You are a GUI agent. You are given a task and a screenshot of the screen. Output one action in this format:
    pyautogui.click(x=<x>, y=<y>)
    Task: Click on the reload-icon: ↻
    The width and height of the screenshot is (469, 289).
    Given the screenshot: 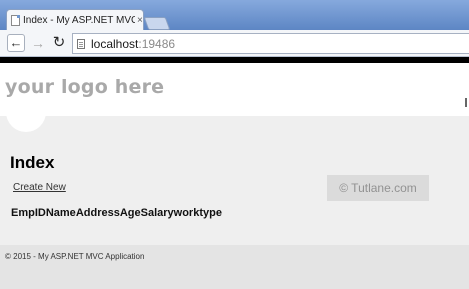 What is the action you would take?
    pyautogui.click(x=59, y=43)
    